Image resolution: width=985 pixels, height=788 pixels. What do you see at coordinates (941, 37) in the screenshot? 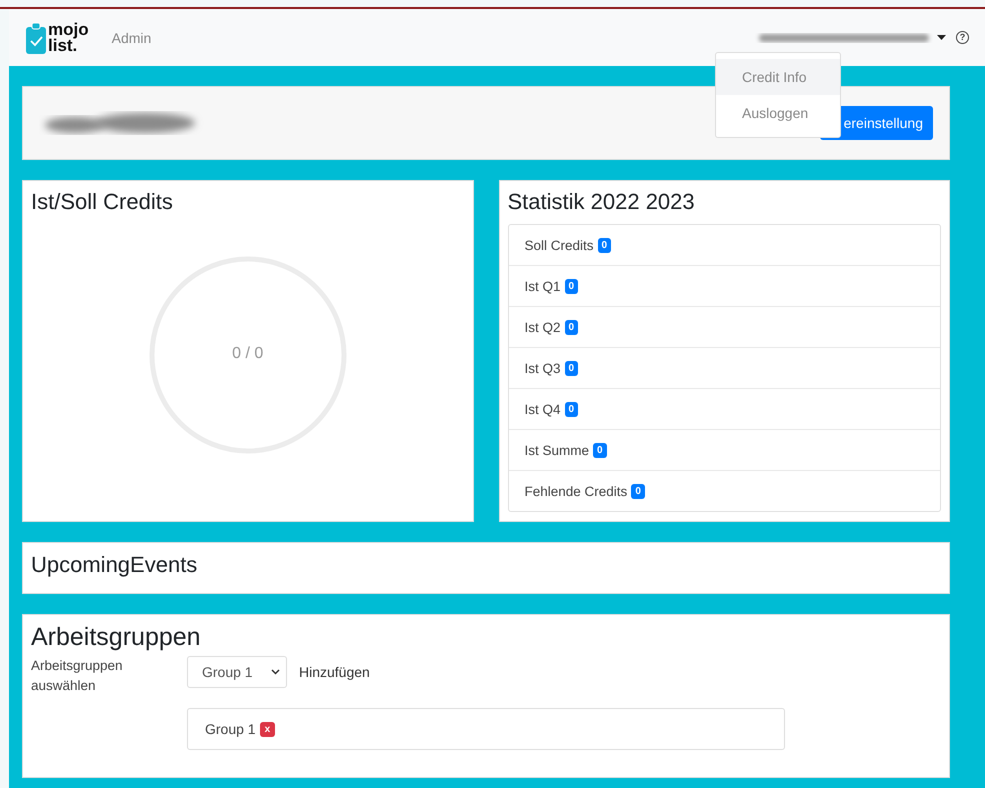
I see `caret-icon` at bounding box center [941, 37].